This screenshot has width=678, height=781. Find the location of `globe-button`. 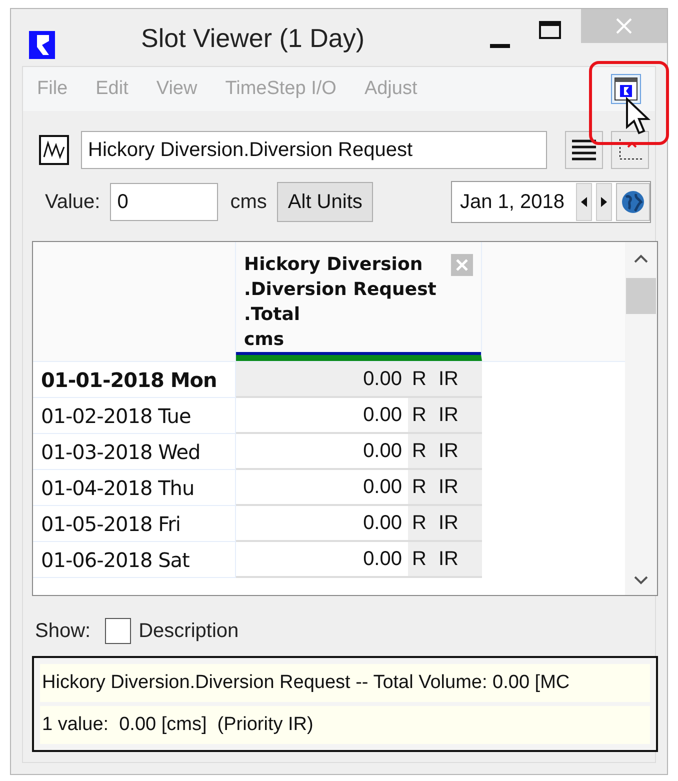

globe-button is located at coordinates (633, 202).